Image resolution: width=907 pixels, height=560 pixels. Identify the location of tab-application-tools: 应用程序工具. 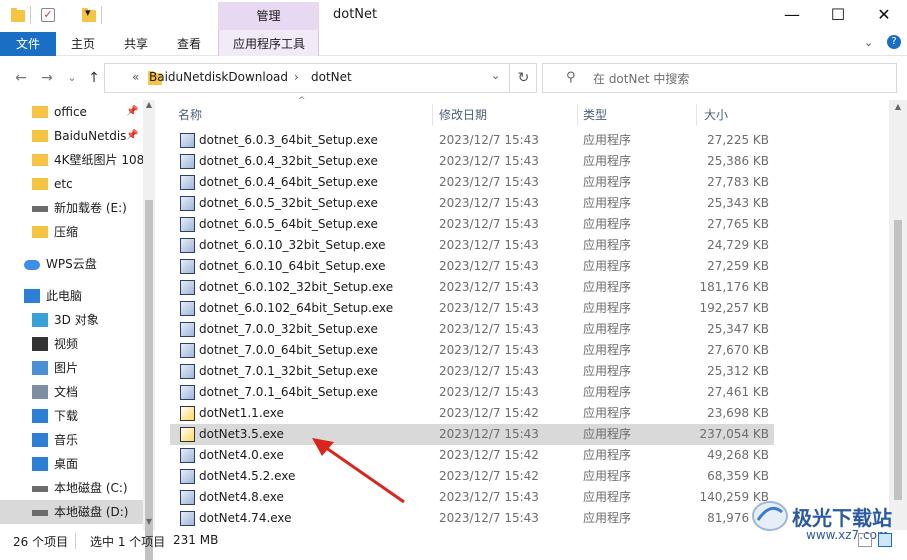
(269, 44).